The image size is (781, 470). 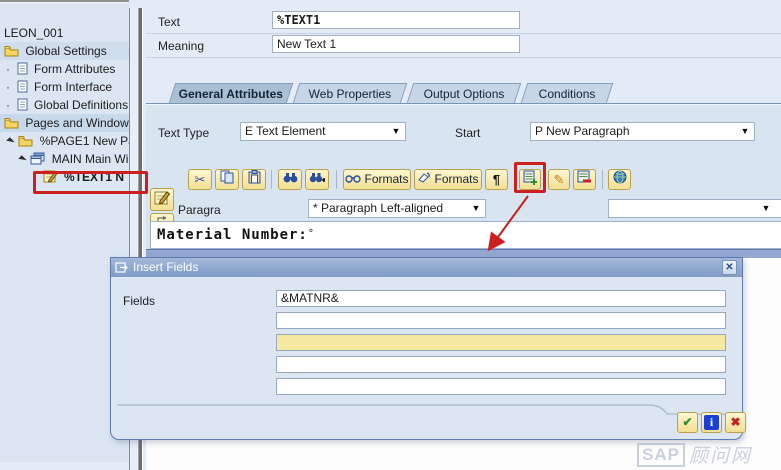 I want to click on tree-label: Global Settings, so click(x=66, y=51).